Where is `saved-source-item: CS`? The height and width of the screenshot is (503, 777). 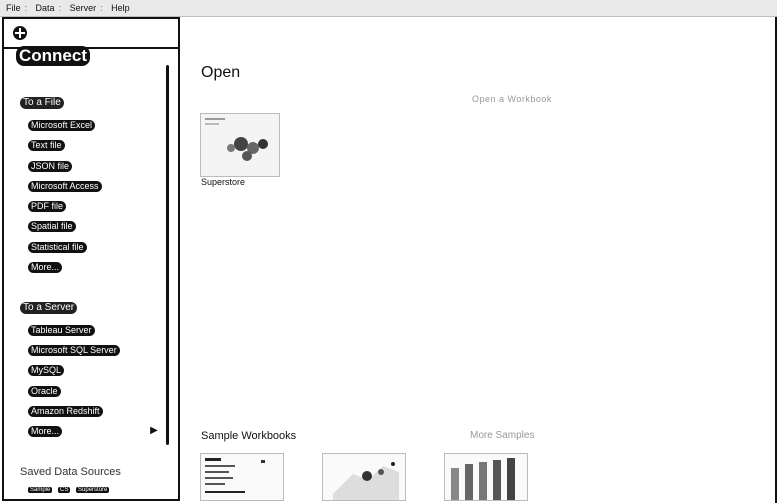
saved-source-item: CS is located at coordinates (64, 490).